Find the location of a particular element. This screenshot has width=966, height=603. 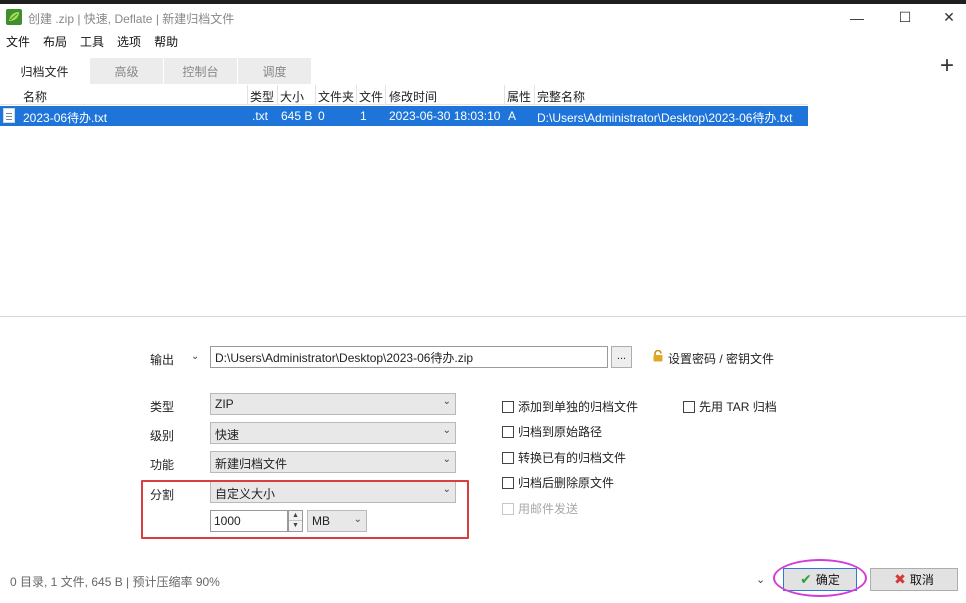

type-label: 类型 is located at coordinates (162, 407).